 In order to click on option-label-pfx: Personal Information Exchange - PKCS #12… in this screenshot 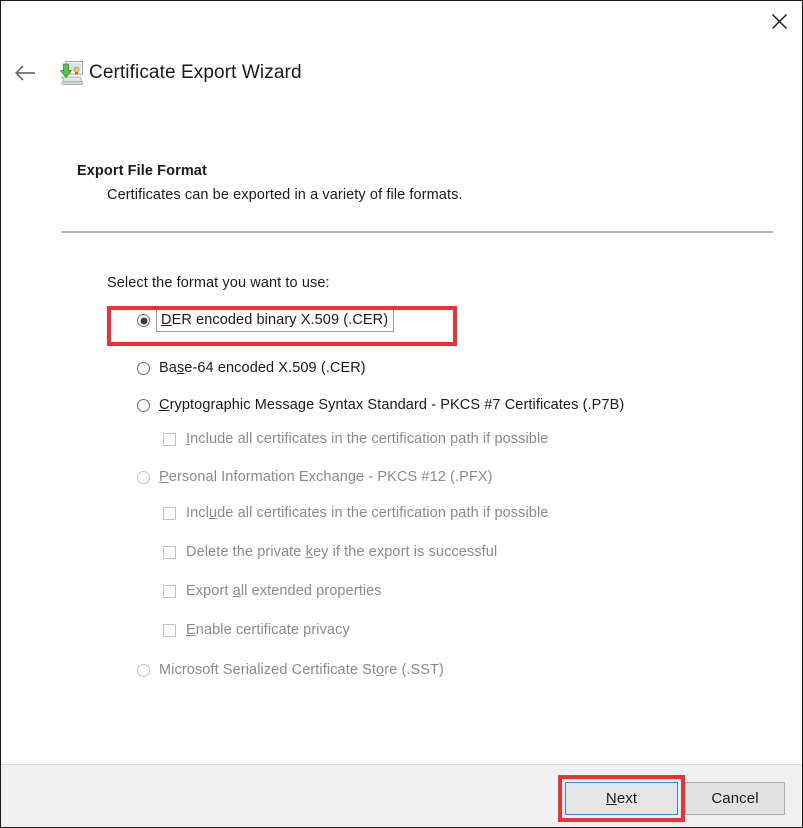, I will do `click(326, 477)`.